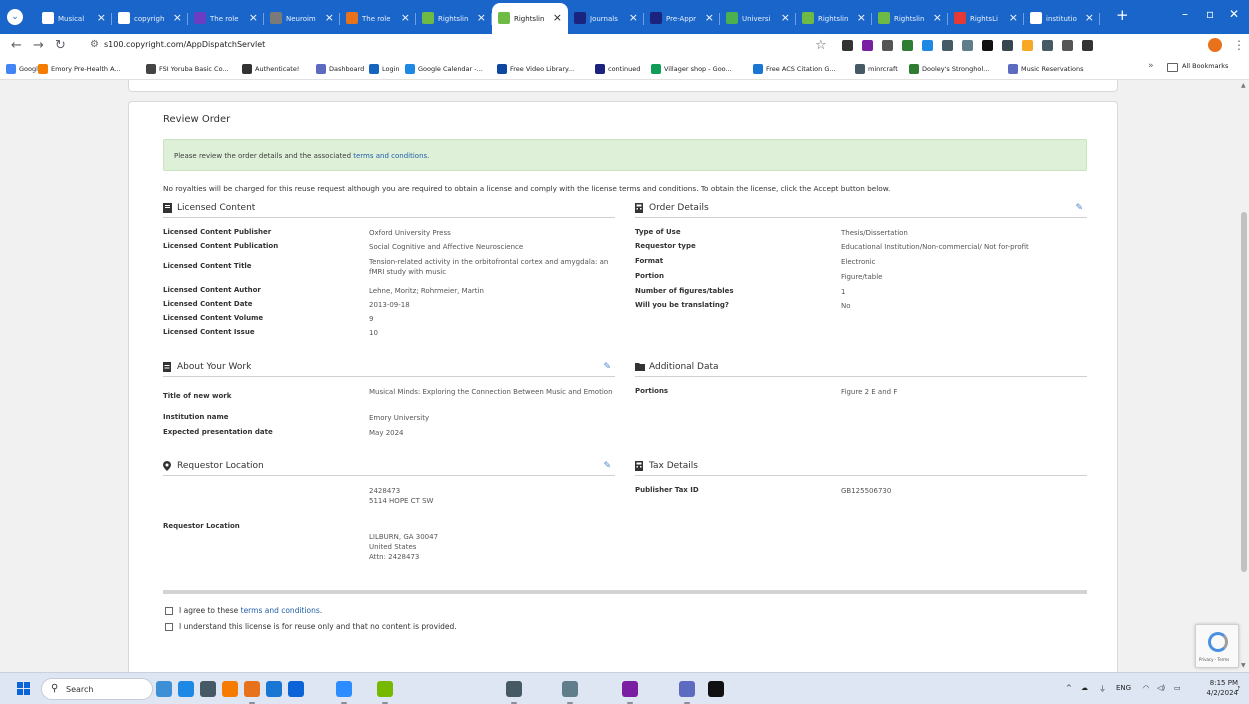 The width and height of the screenshot is (1249, 704). I want to click on recaptcha-badge: Privacy - Terms, so click(1217, 646).